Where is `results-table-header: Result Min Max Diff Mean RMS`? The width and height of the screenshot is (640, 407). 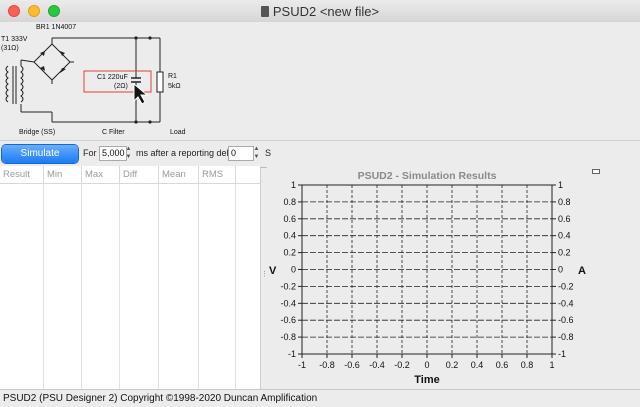
results-table-header: Result Min Max Diff Mean RMS is located at coordinates (130, 175).